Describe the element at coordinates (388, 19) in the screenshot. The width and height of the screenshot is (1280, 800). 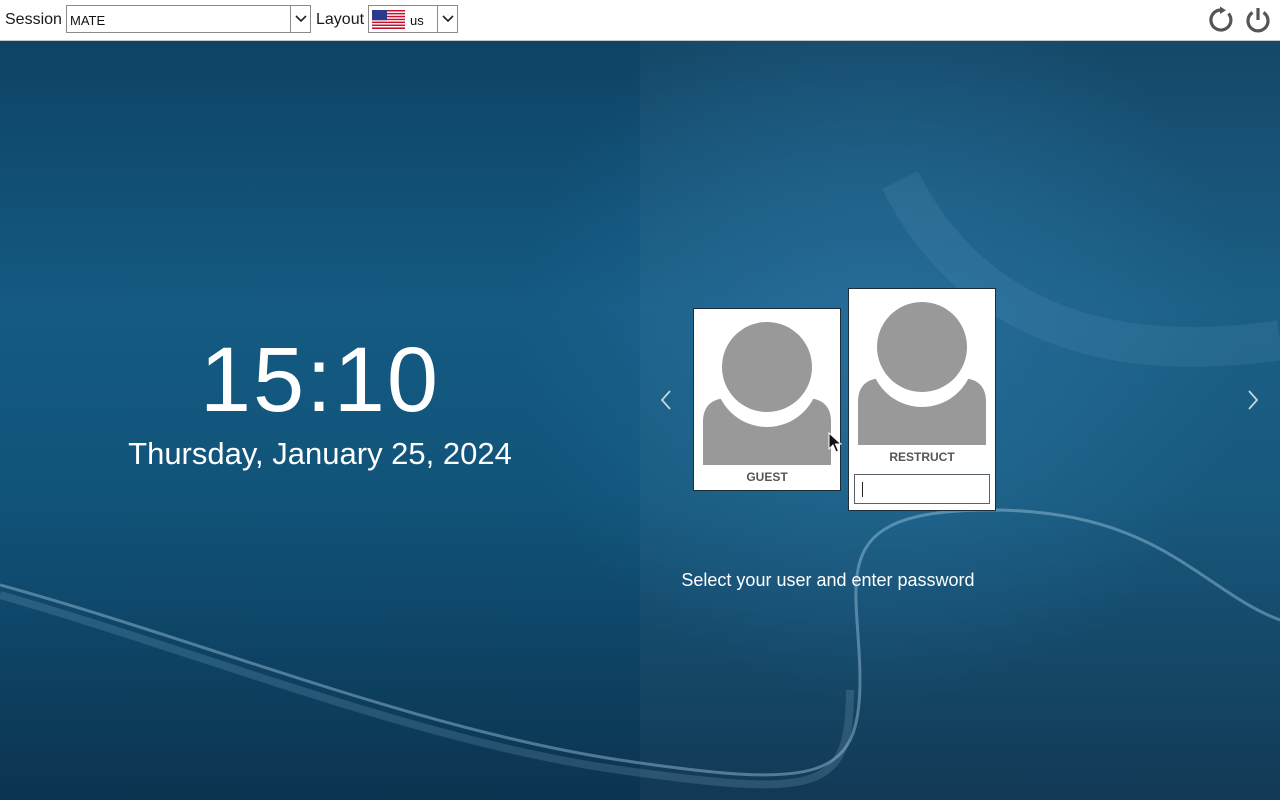
I see `us-flag-icon` at that location.